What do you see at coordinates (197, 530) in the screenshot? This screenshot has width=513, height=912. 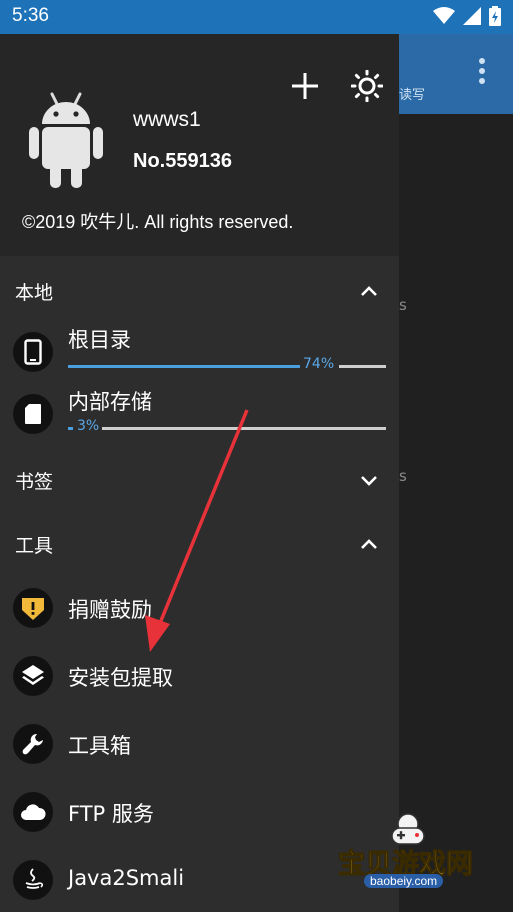 I see `annotation-arrow` at bounding box center [197, 530].